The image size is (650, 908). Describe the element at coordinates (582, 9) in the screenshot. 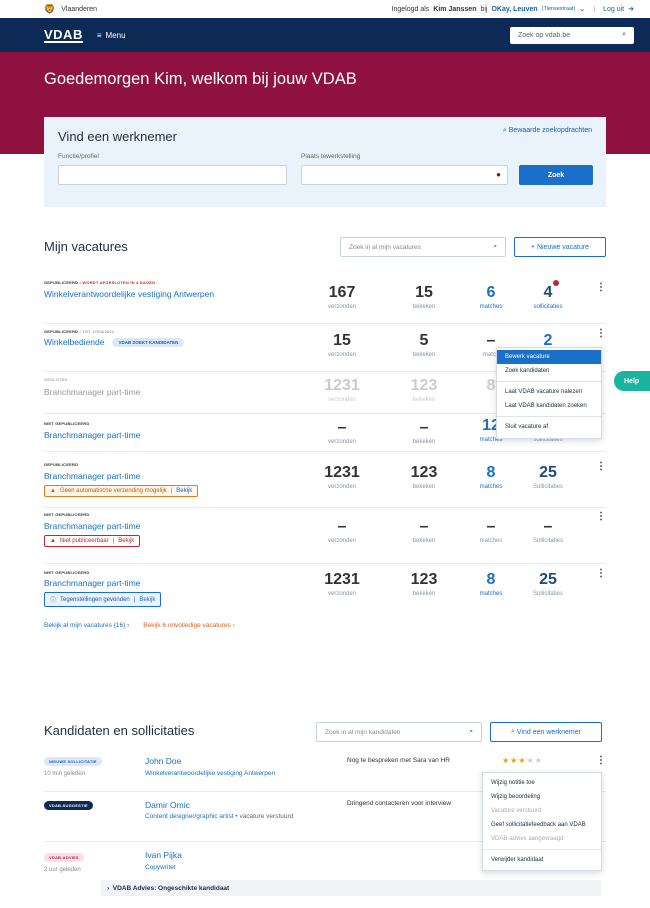

I see `chevron-down-icon: ⌄` at that location.